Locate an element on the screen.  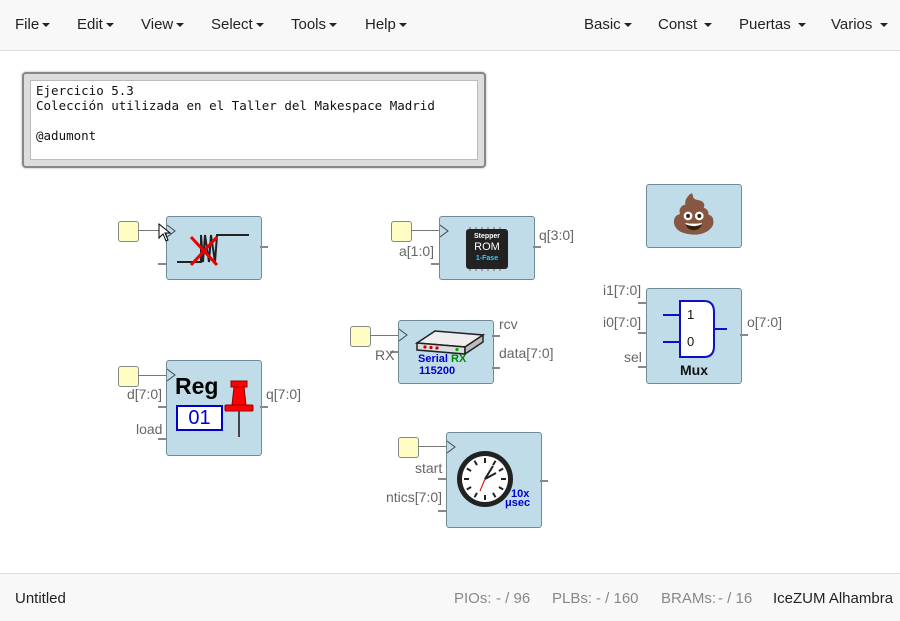
chip-label-3: 1-Fase is located at coordinates (487, 258).